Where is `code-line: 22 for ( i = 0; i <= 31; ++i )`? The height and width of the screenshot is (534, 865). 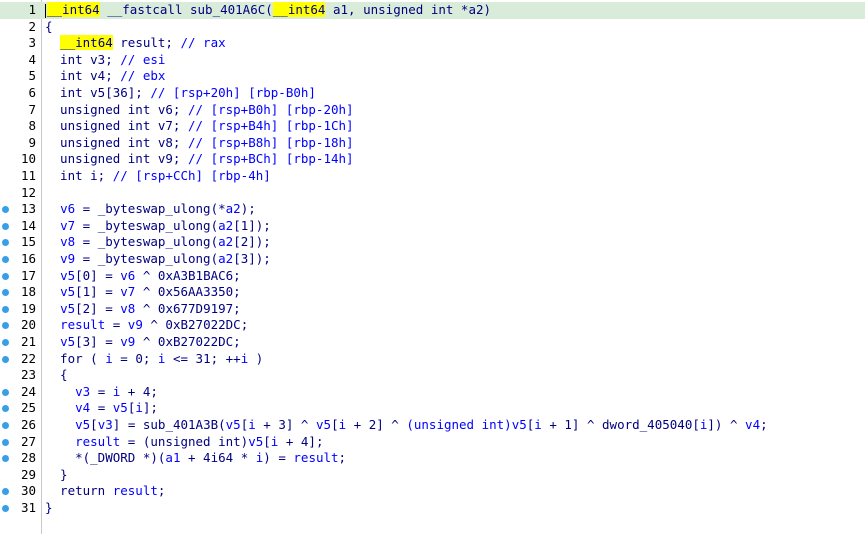 code-line: 22 for ( i = 0; i <= 31; ++i ) is located at coordinates (432, 359).